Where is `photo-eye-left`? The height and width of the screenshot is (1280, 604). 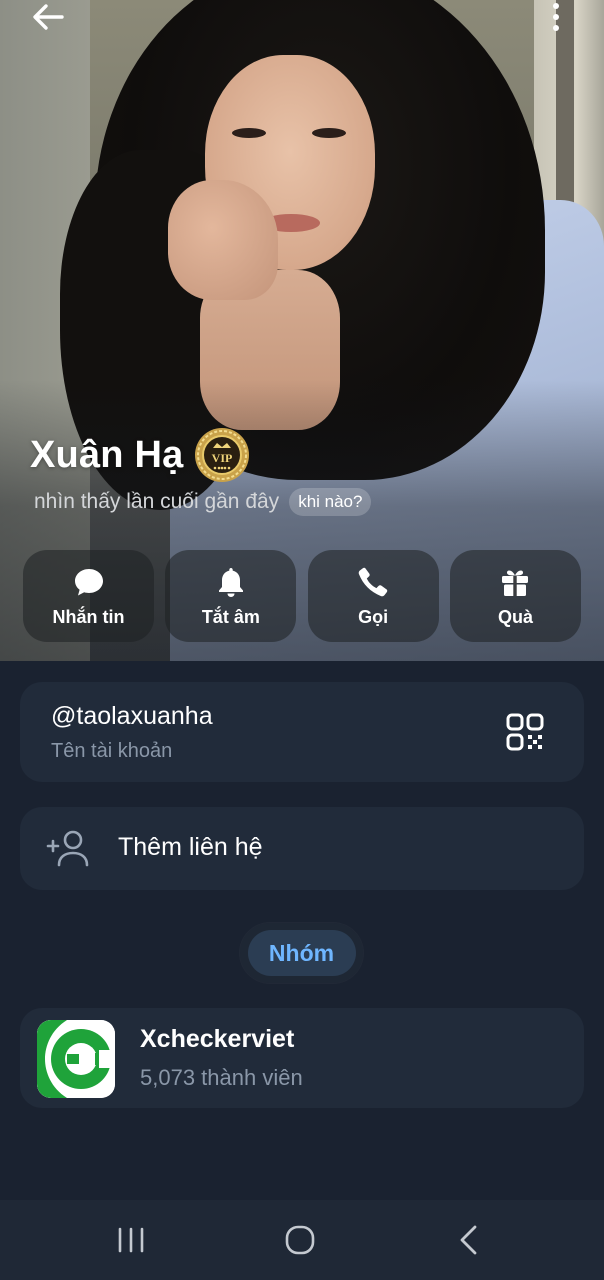 photo-eye-left is located at coordinates (249, 133).